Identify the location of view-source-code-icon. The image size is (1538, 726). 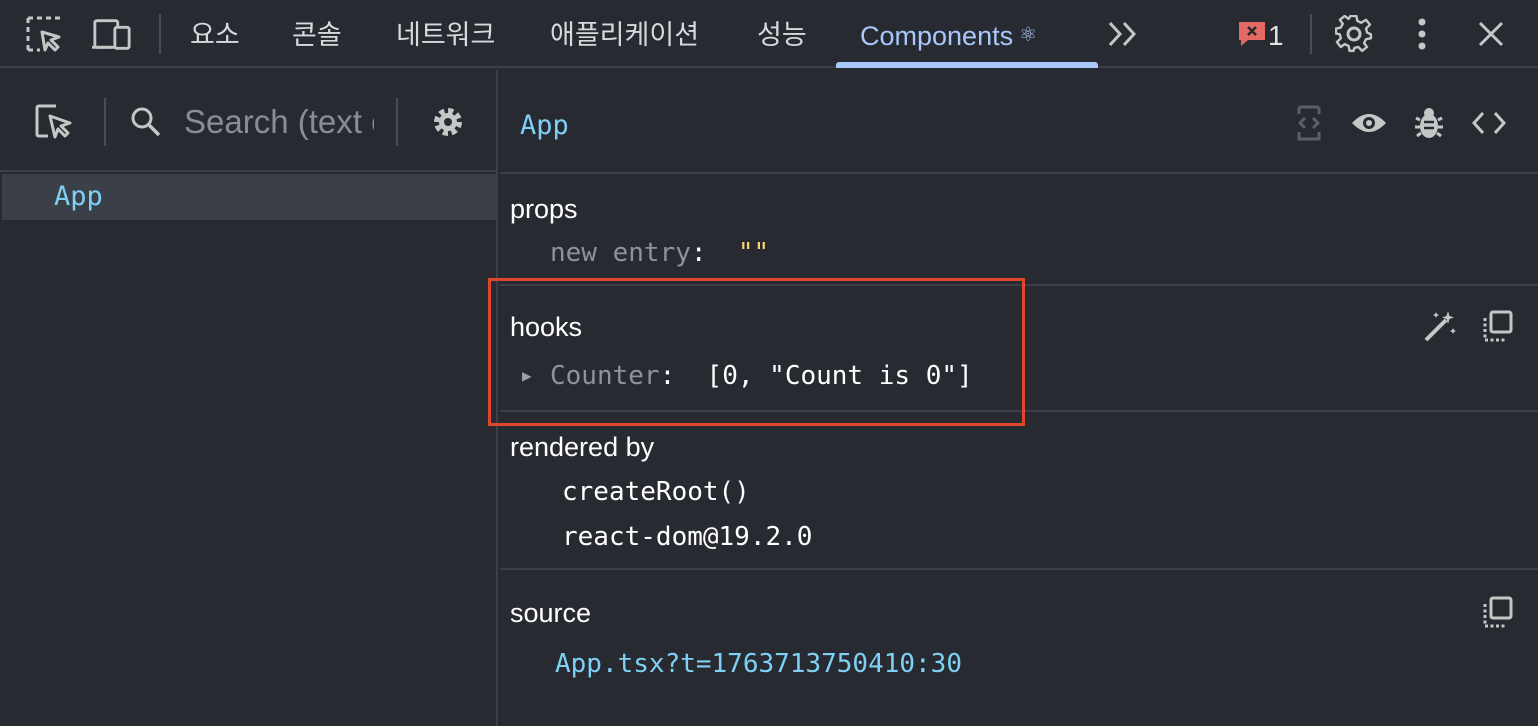
(1489, 123).